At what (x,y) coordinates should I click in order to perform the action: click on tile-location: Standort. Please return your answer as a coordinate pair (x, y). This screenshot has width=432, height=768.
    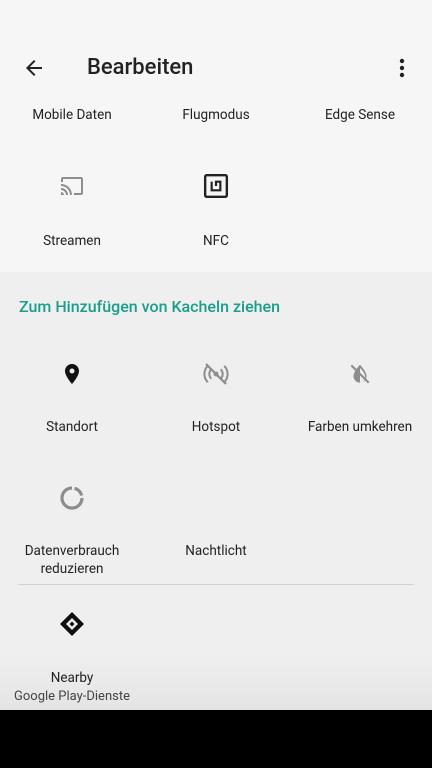
    Looking at the image, I should click on (72, 403).